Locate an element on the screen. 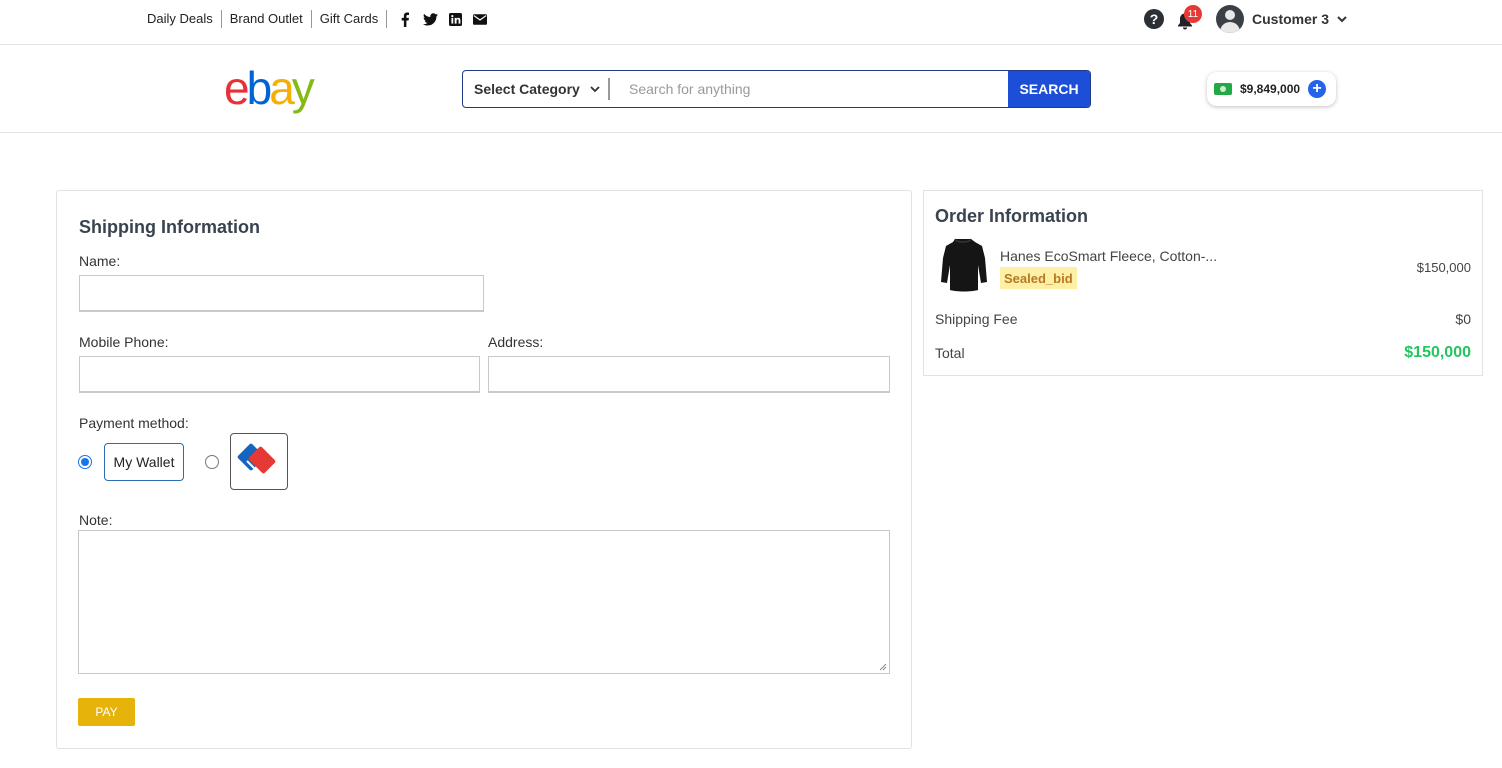  main-header: ebay Select Category SEARCH $9,849,000 + is located at coordinates (751, 89).